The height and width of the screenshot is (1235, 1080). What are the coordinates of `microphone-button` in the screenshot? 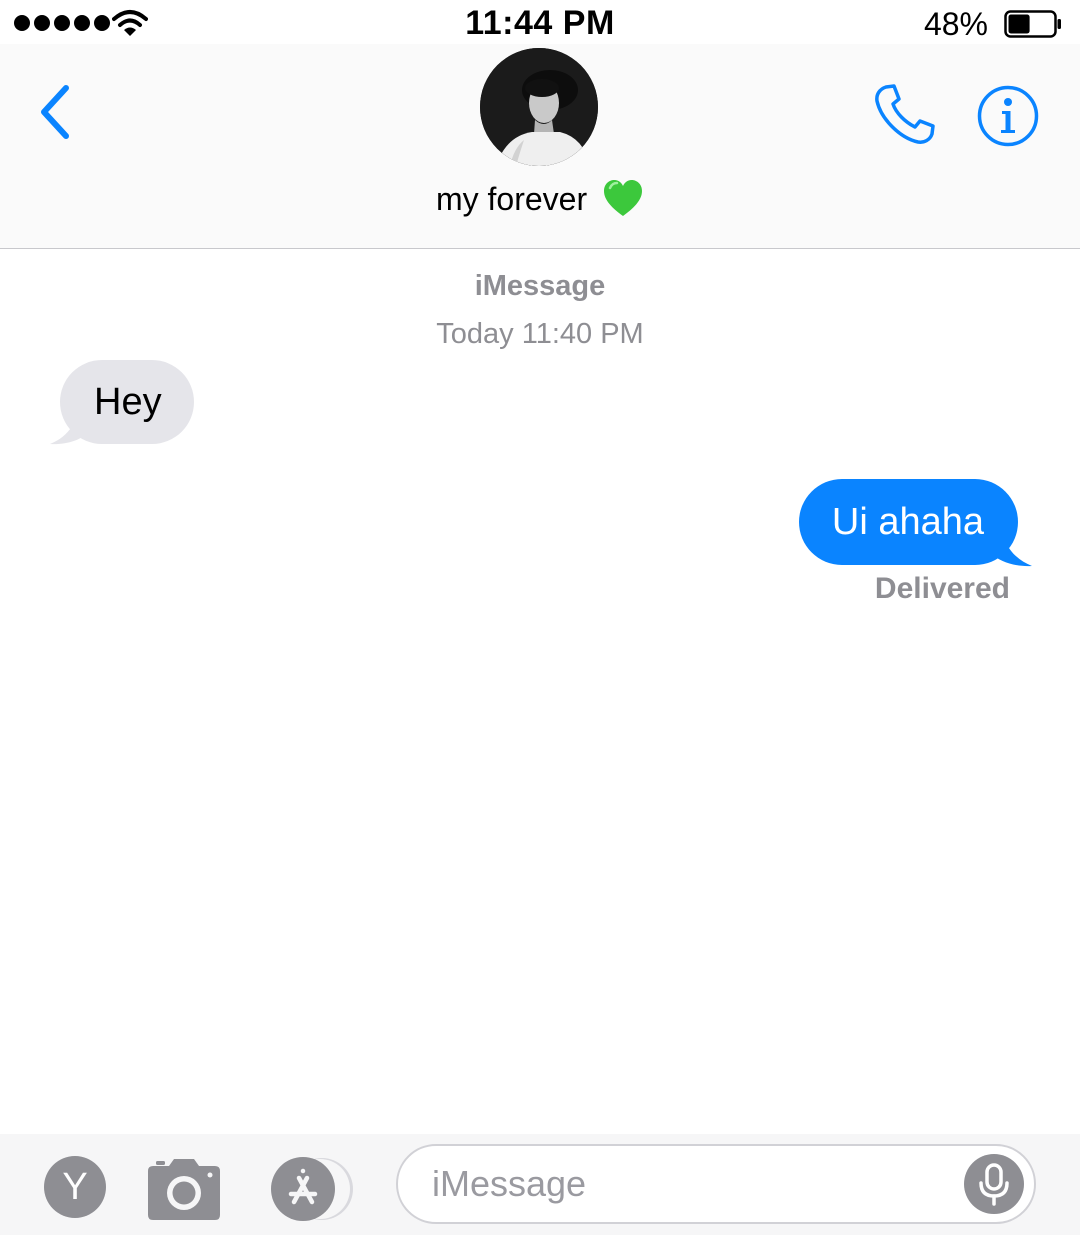 It's located at (994, 1184).